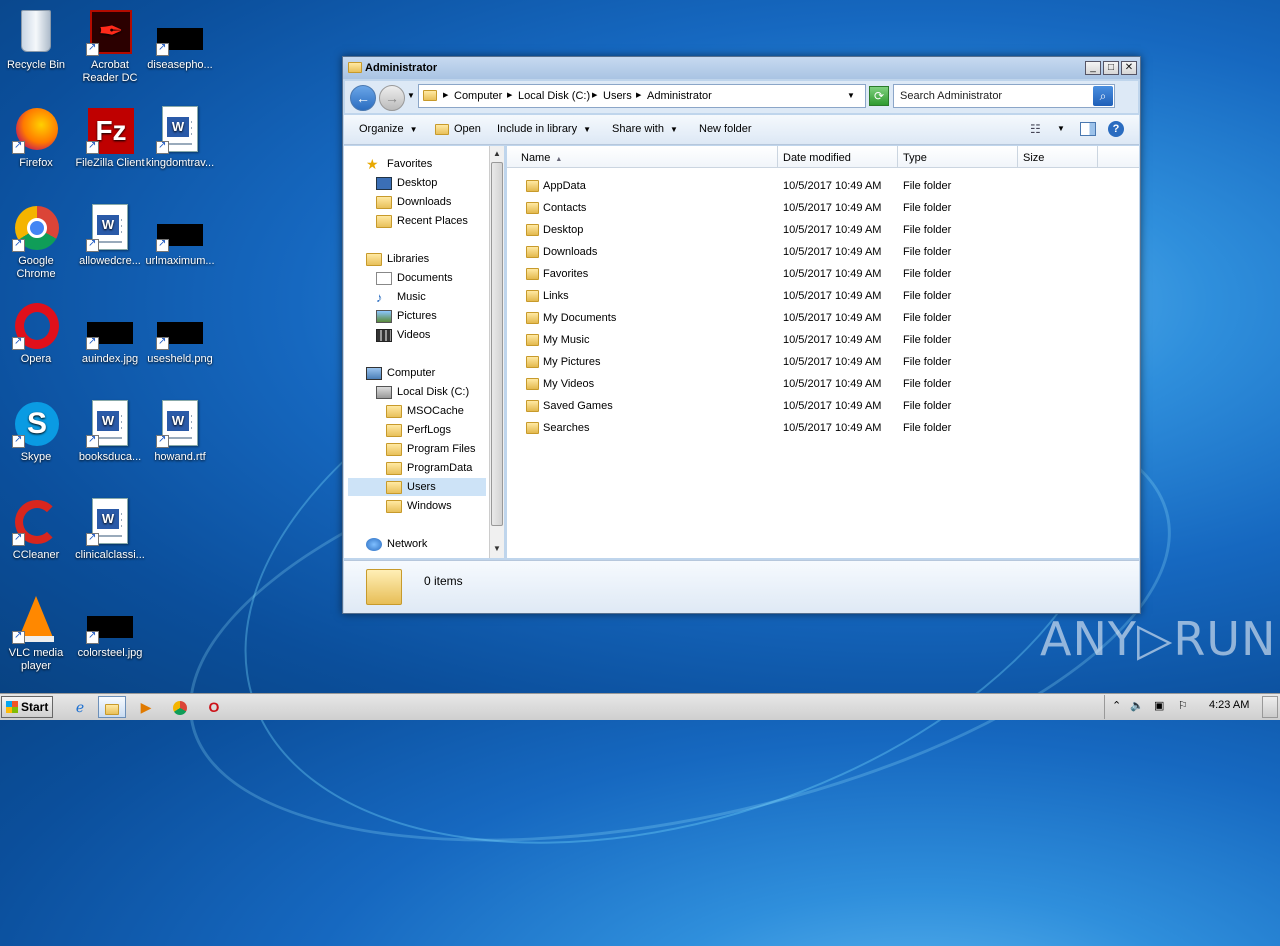 The height and width of the screenshot is (946, 1280). What do you see at coordinates (823, 384) in the screenshot?
I see `file-row: My Videos 10/5/2017 10:49 AM File folder` at bounding box center [823, 384].